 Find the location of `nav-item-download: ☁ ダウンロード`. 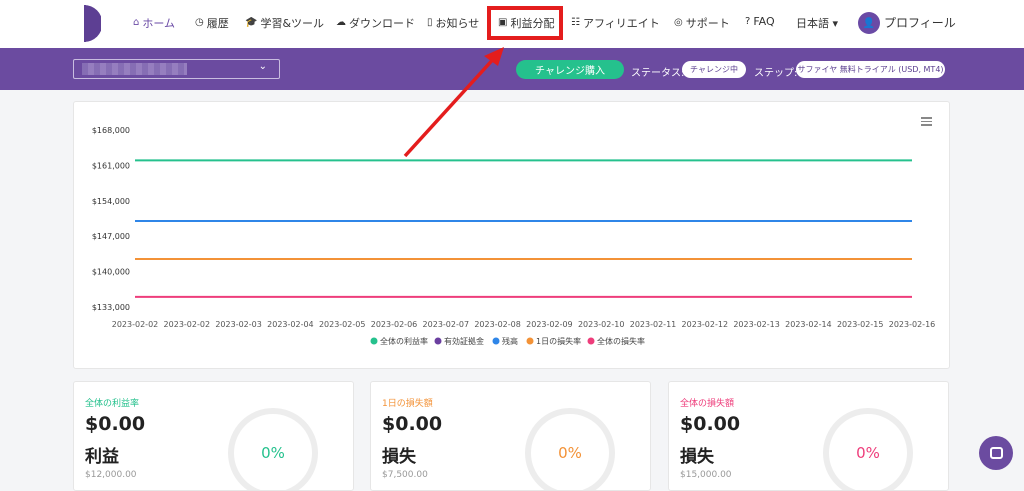

nav-item-download: ☁ ダウンロード is located at coordinates (375, 23).